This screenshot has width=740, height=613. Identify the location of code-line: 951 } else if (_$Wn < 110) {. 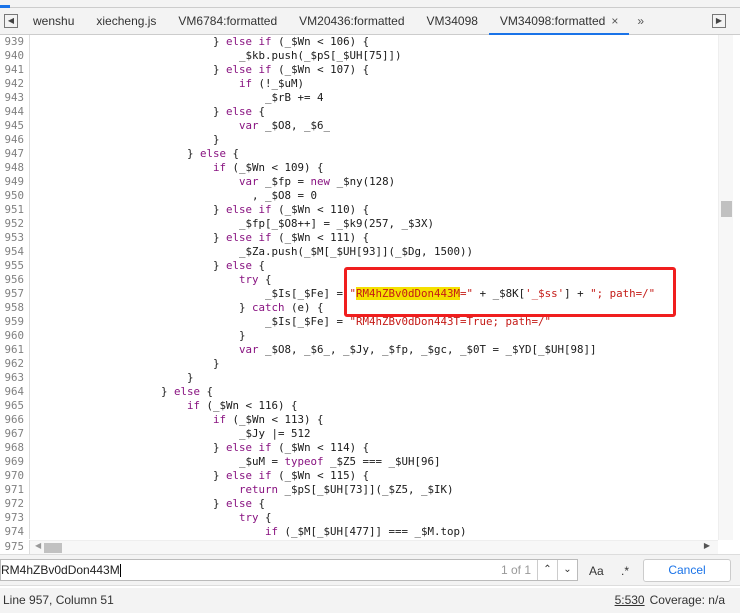
(359, 210).